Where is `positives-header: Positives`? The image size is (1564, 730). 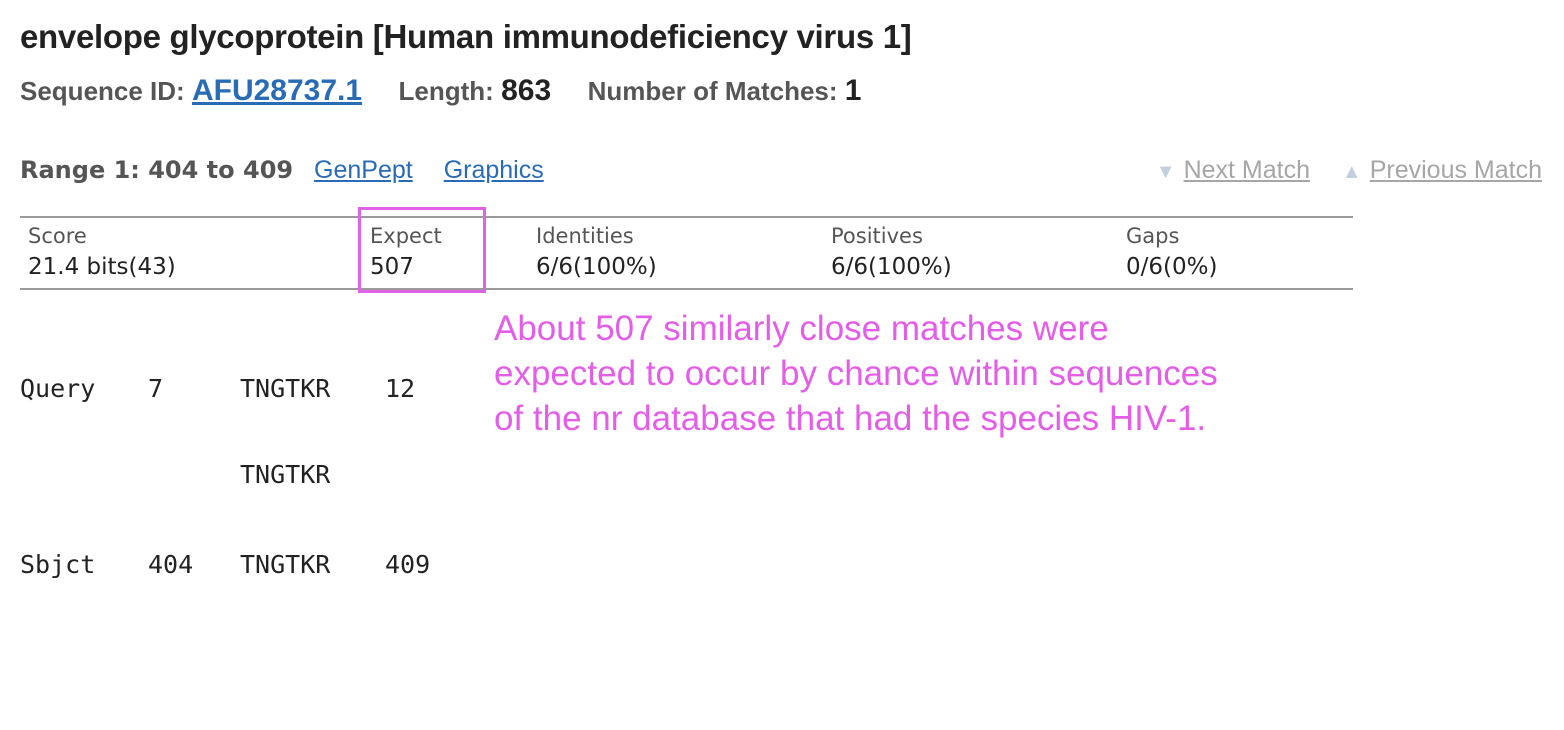 positives-header: Positives is located at coordinates (877, 236).